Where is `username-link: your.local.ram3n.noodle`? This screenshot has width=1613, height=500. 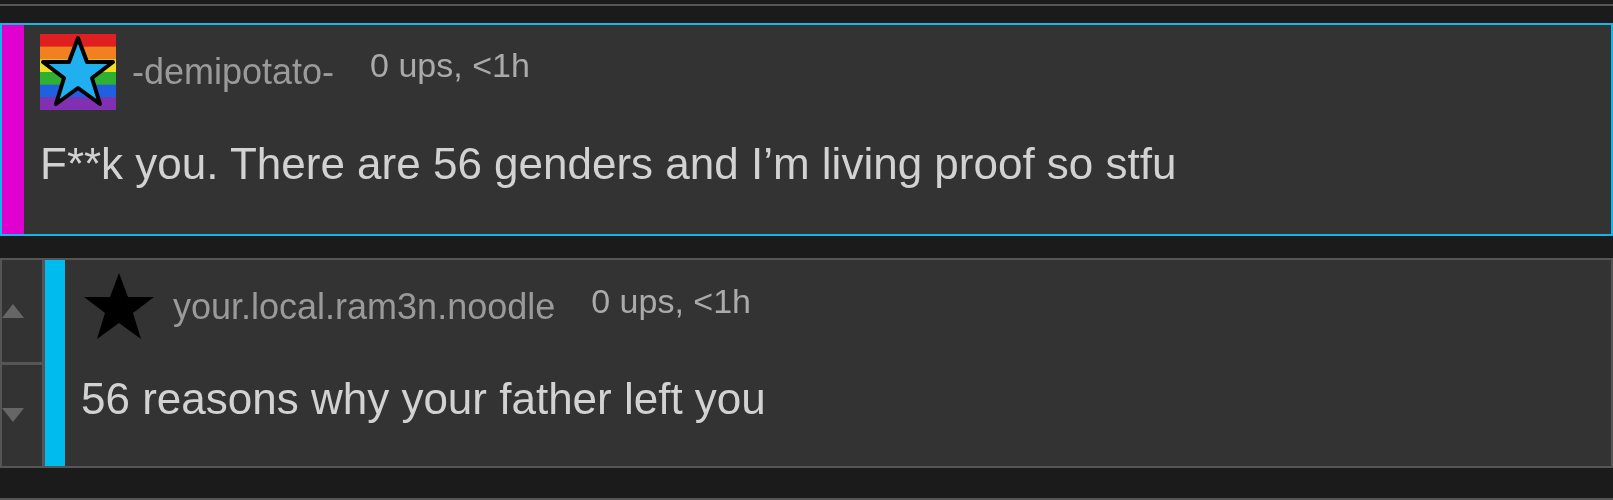 username-link: your.local.ram3n.noodle is located at coordinates (364, 307).